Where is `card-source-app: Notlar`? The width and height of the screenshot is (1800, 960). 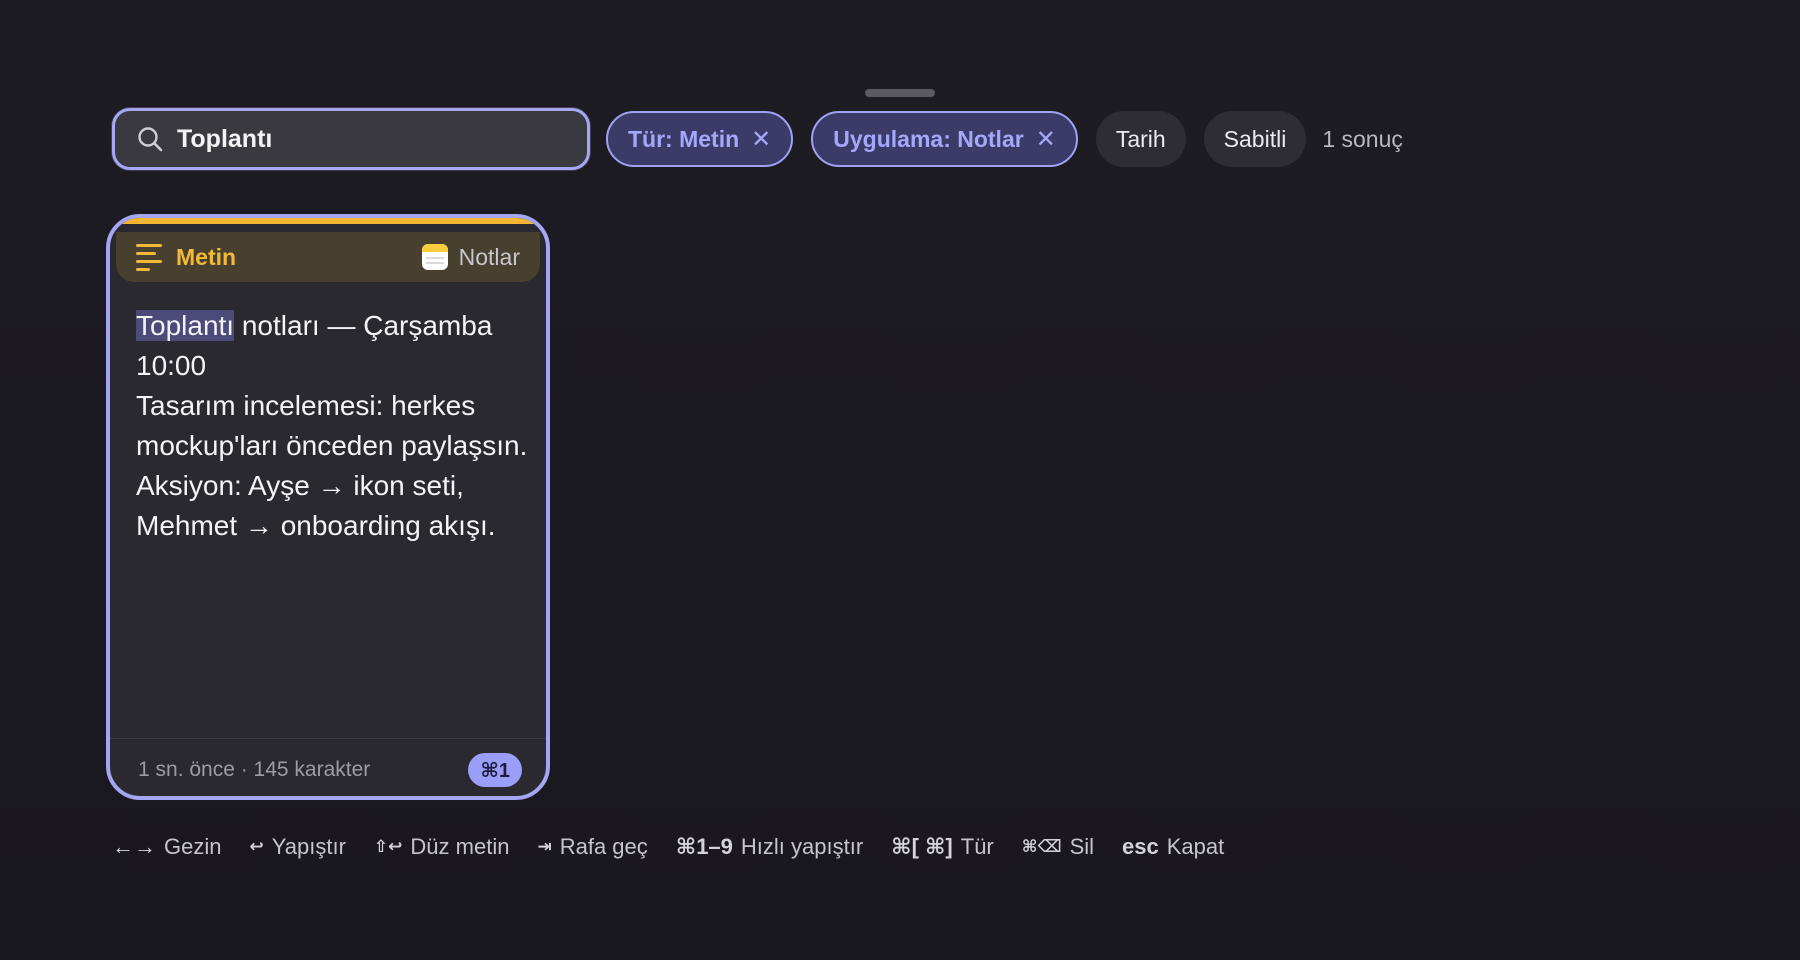
card-source-app: Notlar is located at coordinates (470, 257).